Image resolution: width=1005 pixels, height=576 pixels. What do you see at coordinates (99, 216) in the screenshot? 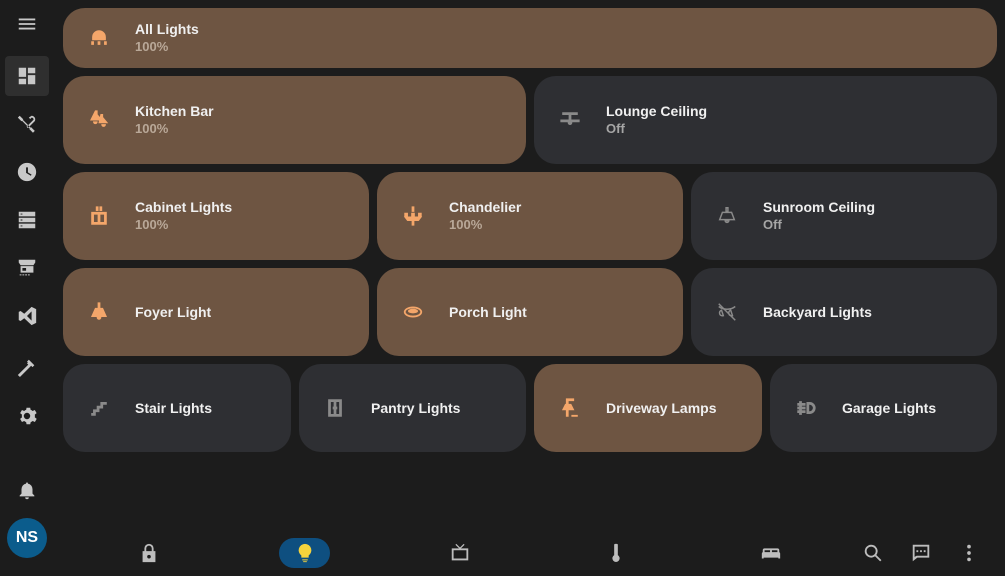
I see `cabinet-light-icon` at bounding box center [99, 216].